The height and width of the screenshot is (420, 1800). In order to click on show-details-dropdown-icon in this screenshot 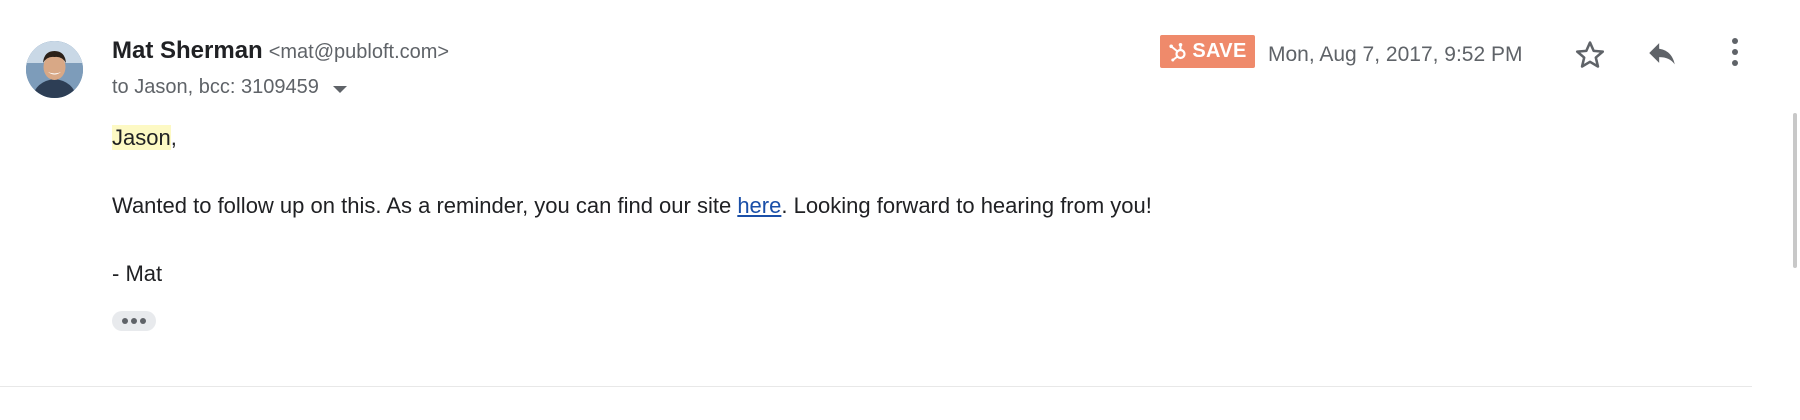, I will do `click(339, 89)`.